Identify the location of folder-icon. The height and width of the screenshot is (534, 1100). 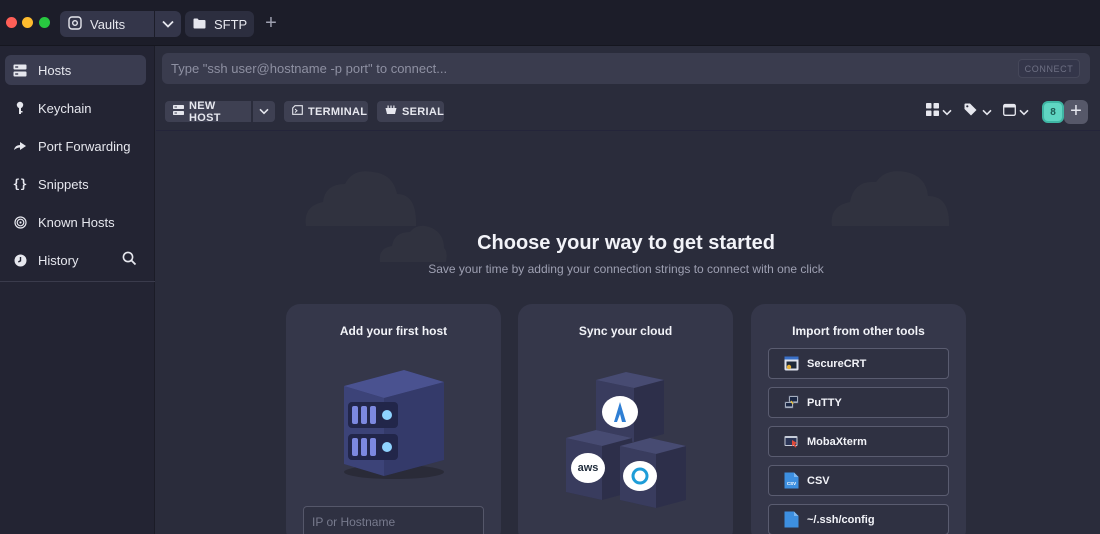
(199, 24).